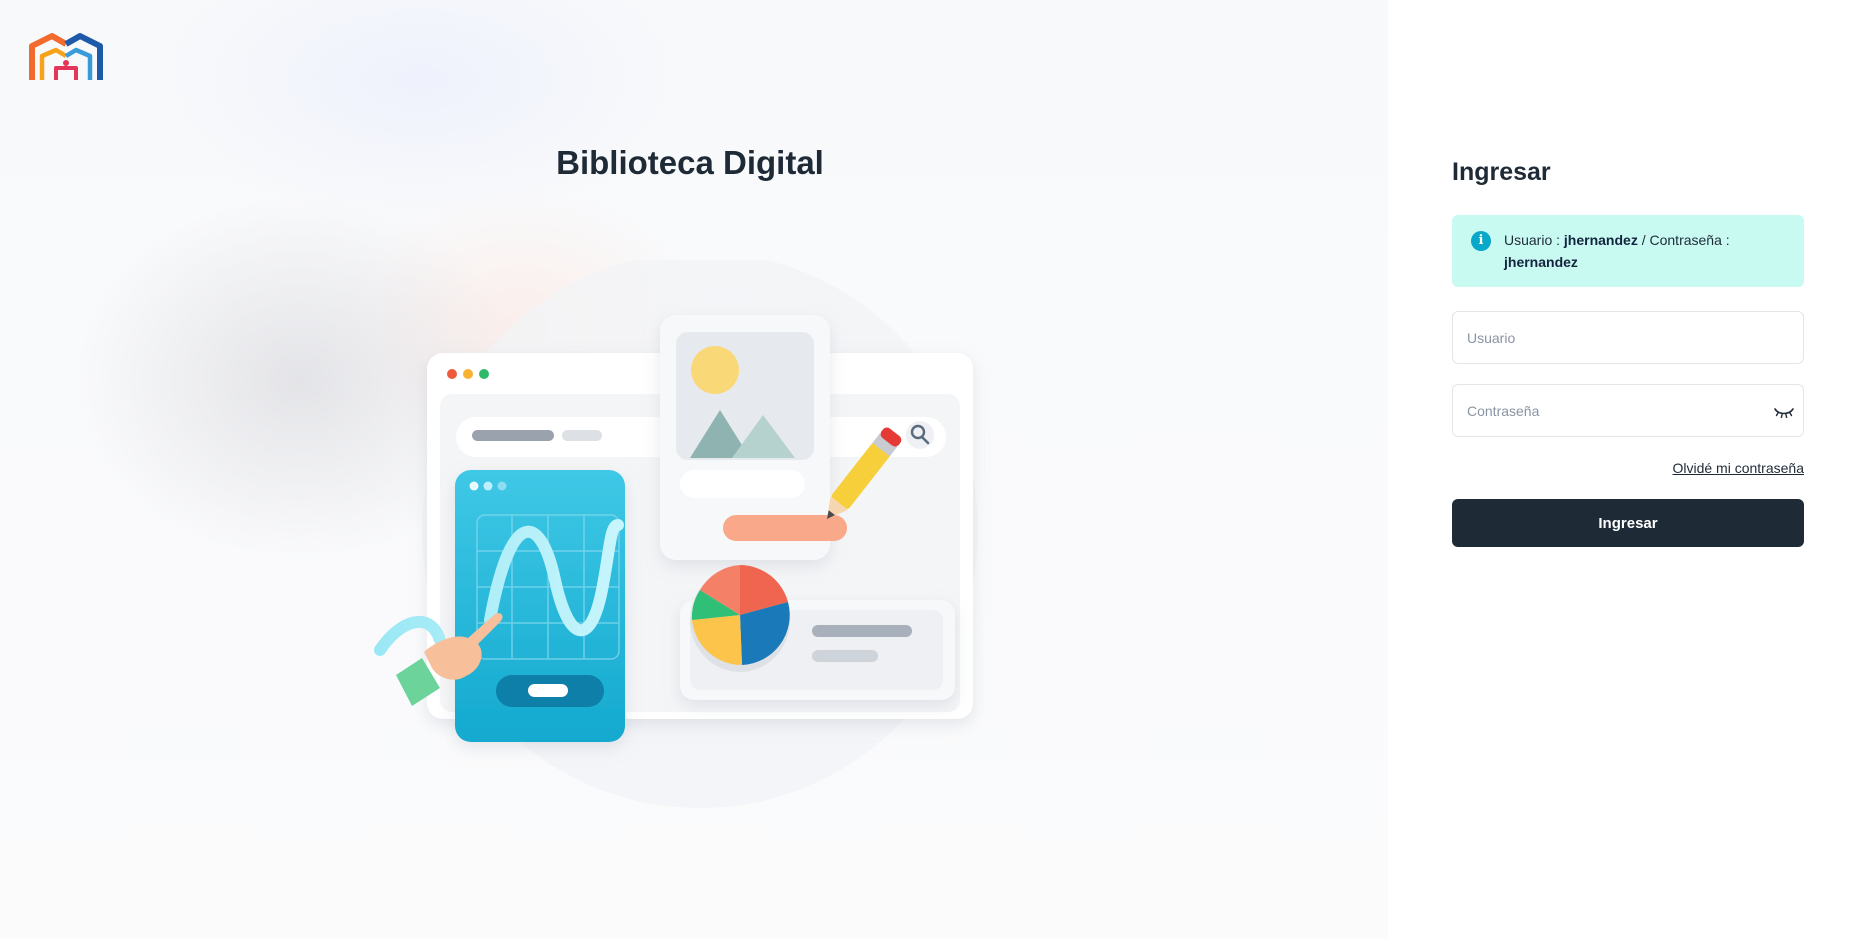 The width and height of the screenshot is (1855, 939). What do you see at coordinates (66, 56) in the screenshot?
I see `library-house-logo-icon` at bounding box center [66, 56].